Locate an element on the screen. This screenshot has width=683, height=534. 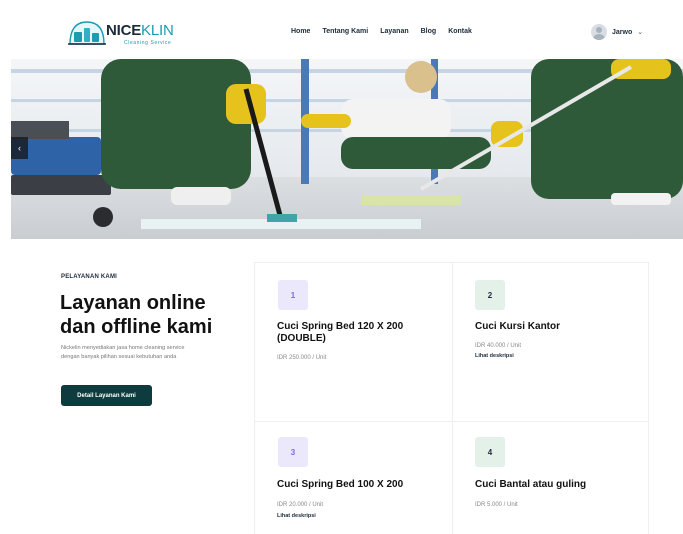
chevron-left-icon: ‹ is located at coordinates (19, 148).